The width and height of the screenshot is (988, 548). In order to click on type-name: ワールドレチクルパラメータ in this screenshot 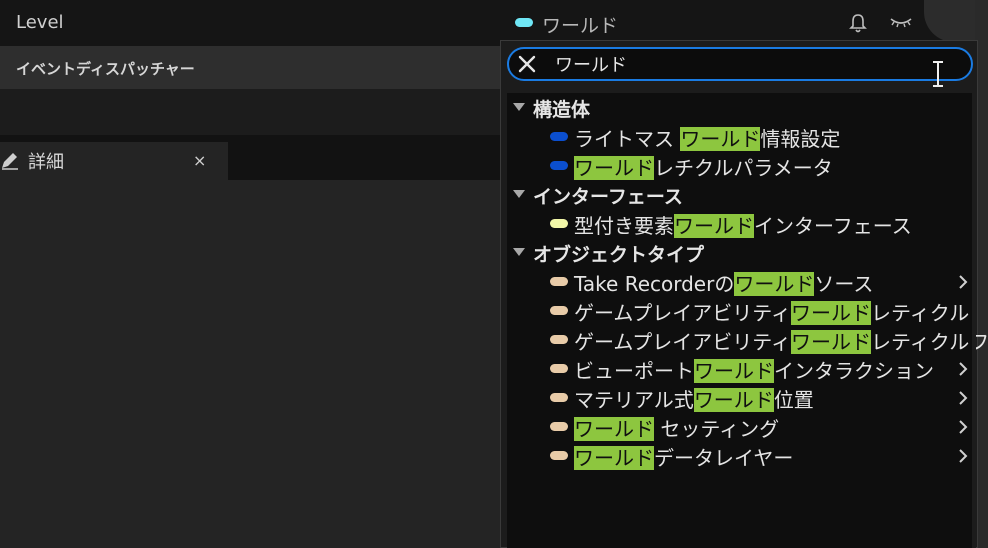, I will do `click(703, 166)`.